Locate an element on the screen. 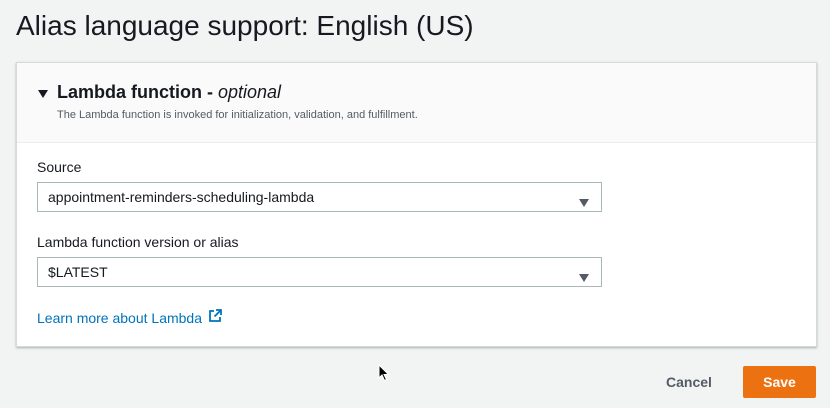  learn-more-lambda-link: Learn more about Lambda is located at coordinates (129, 317).